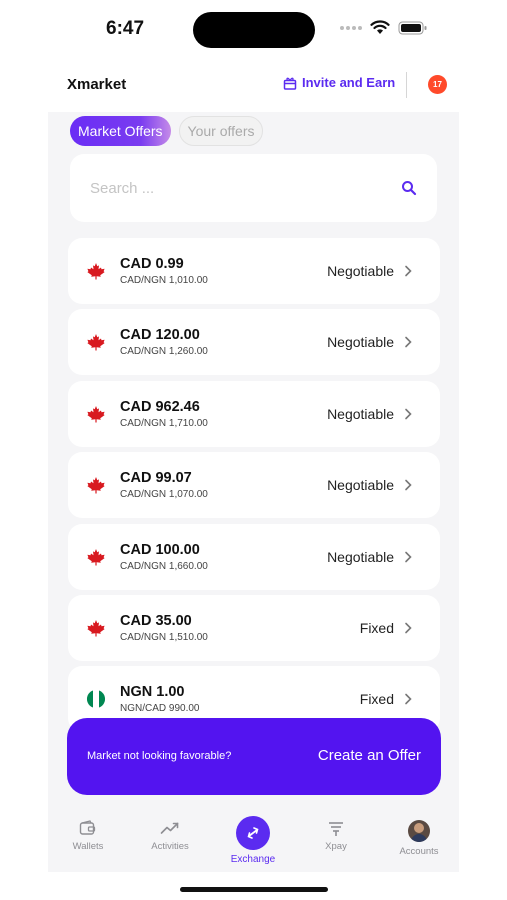 This screenshot has width=507, height=900. Describe the element at coordinates (159, 756) in the screenshot. I see `cta-message: Market not looking favorable?` at that location.